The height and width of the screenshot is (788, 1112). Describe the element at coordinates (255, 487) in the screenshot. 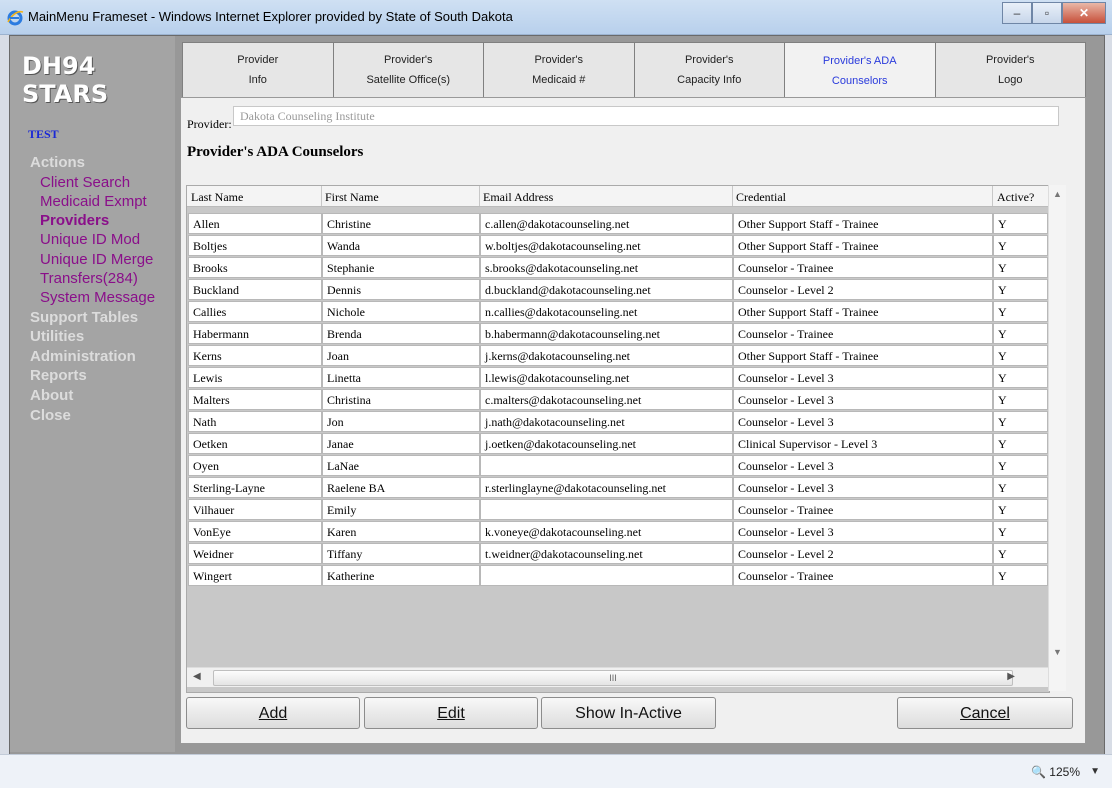

I see `last-name-cell: Sterling-Layne` at that location.